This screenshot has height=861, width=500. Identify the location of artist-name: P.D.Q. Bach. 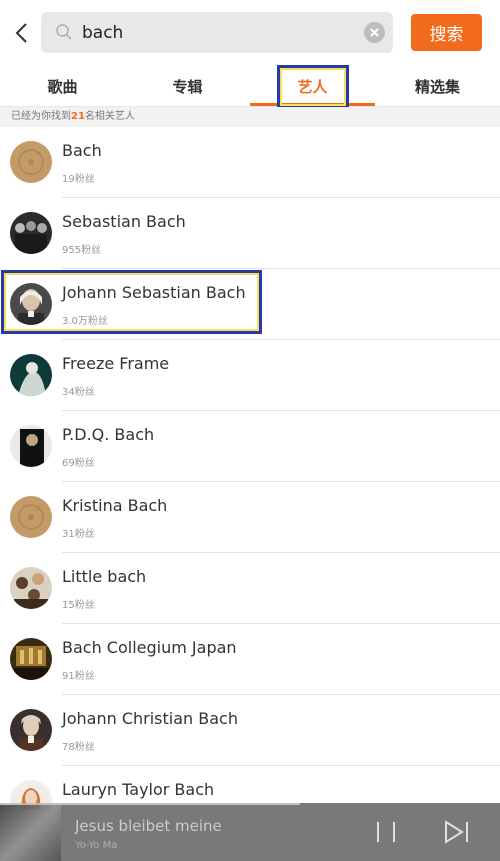
(108, 434).